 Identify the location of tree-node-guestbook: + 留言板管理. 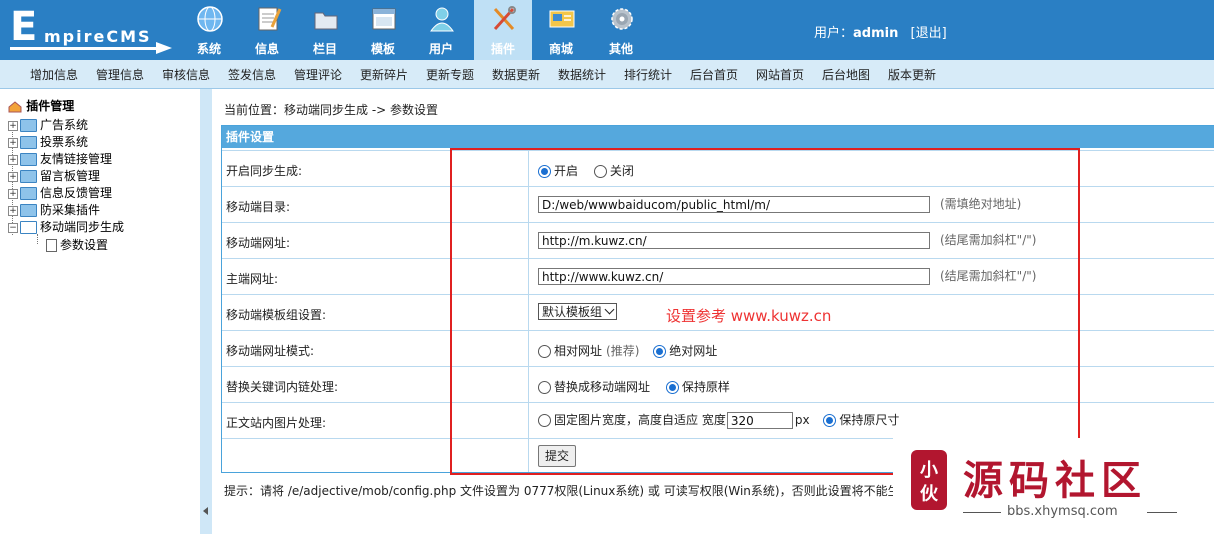
(54, 175).